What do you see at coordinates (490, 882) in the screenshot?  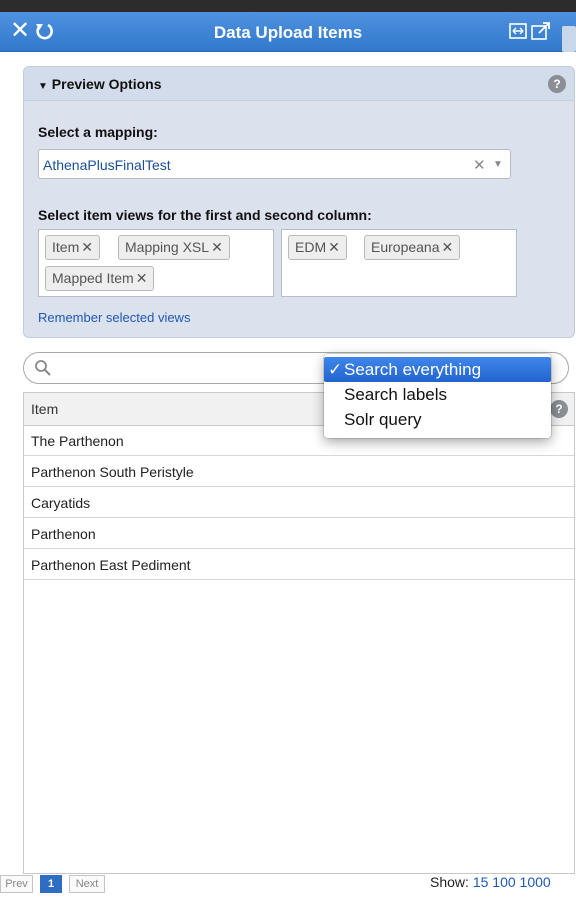 I see `page-size-selector: Show: 15 100 1000` at bounding box center [490, 882].